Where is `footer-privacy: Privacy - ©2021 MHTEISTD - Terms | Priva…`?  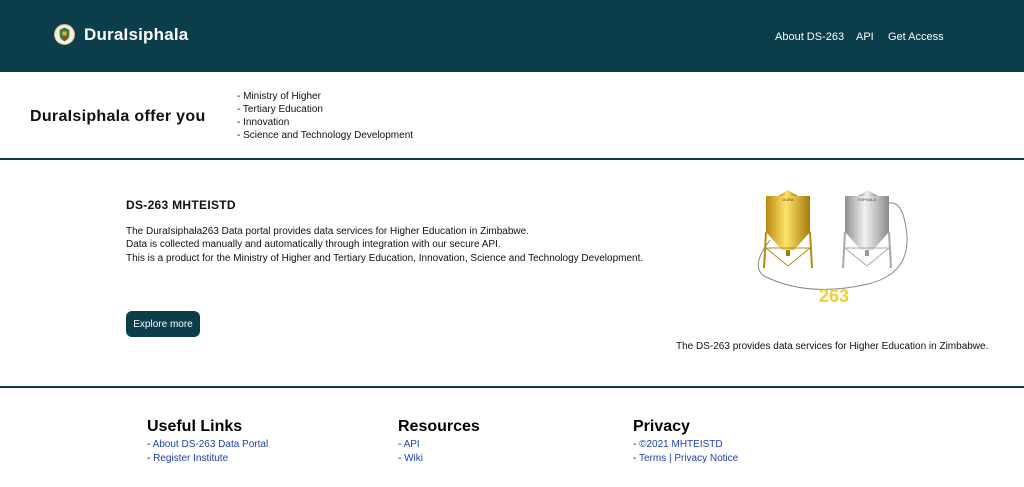
footer-privacy: Privacy - ©2021 MHTEISTD - Terms | Priva… is located at coordinates (685, 441).